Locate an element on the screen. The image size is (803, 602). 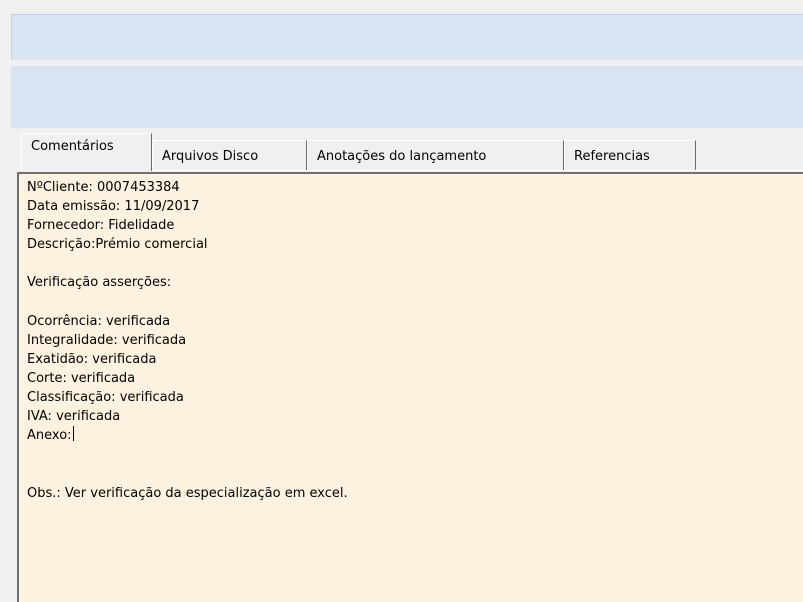
tab-arquivos-disco: Arquivos Disco is located at coordinates (229, 155).